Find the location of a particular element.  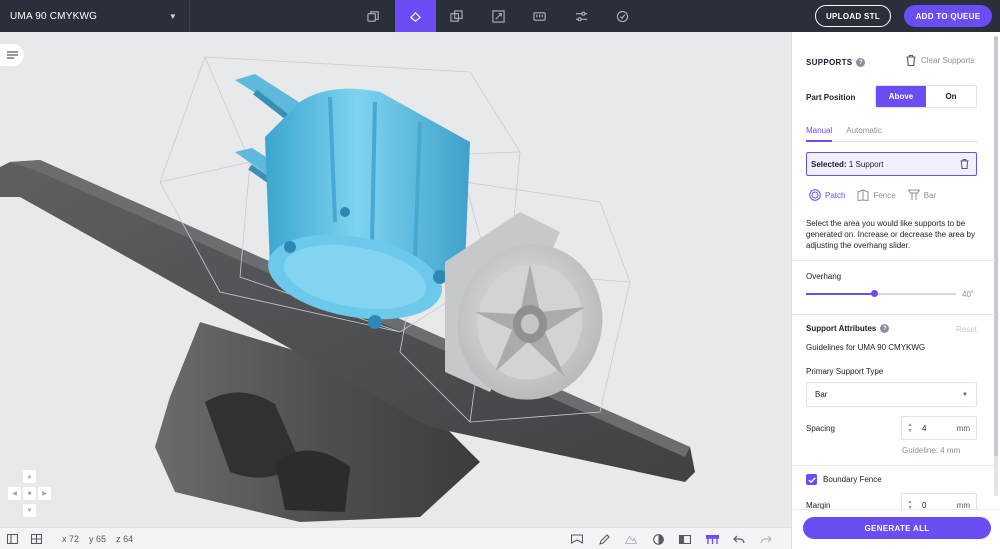

add-to-queue-button: ADD TO QUEUE is located at coordinates (948, 16).